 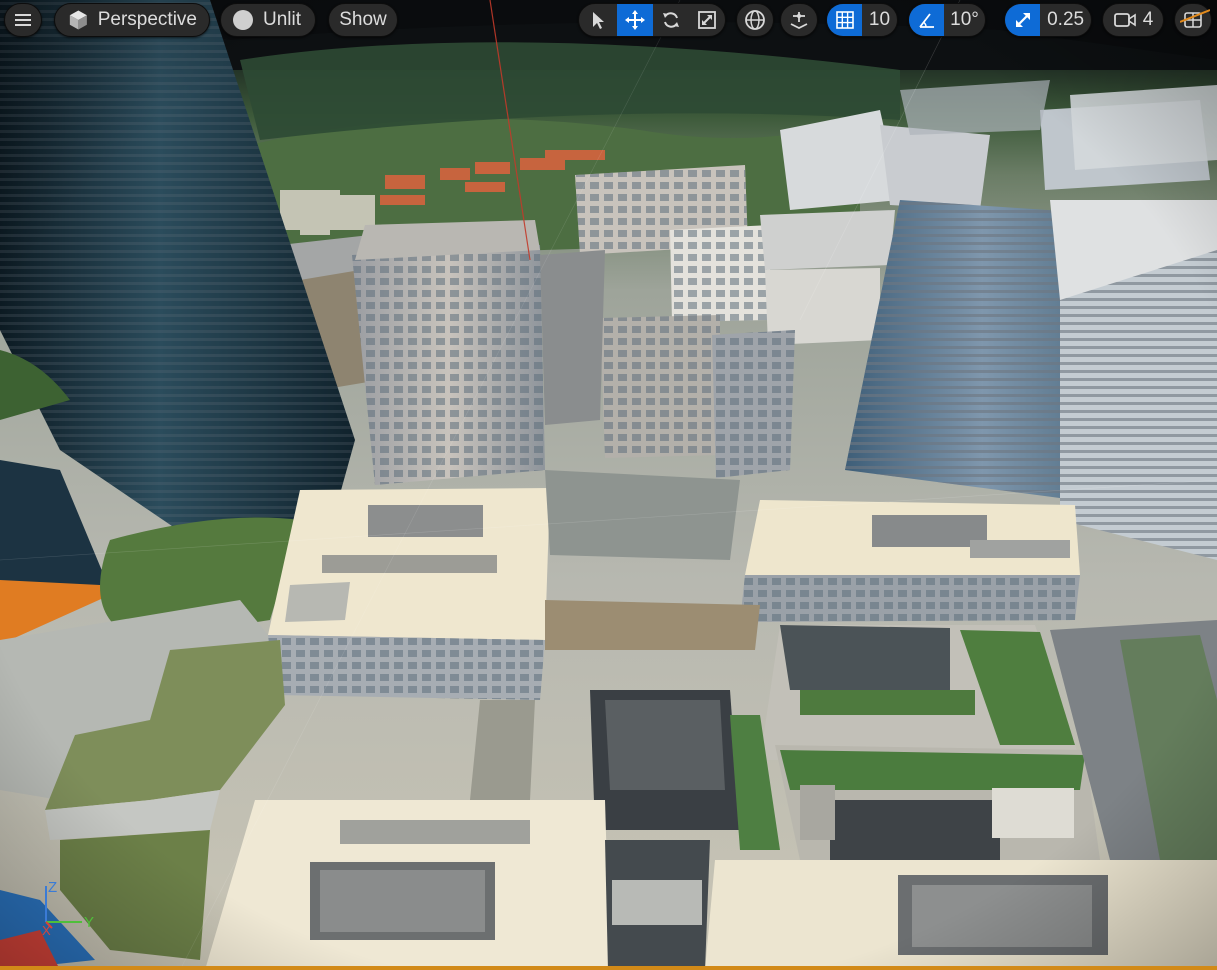 I want to click on scale-snap-value: 0.25, so click(x=1066, y=19).